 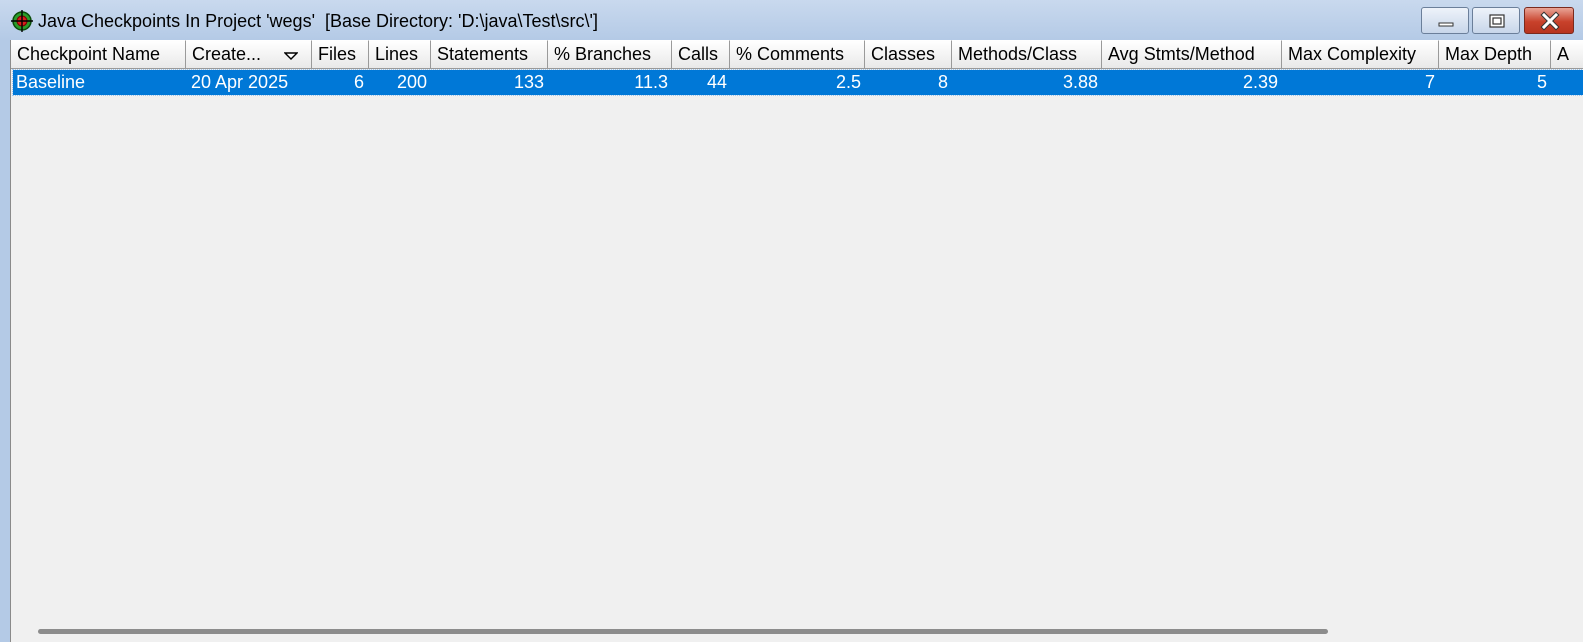 I want to click on column-header-branches: % Branches, so click(x=610, y=54).